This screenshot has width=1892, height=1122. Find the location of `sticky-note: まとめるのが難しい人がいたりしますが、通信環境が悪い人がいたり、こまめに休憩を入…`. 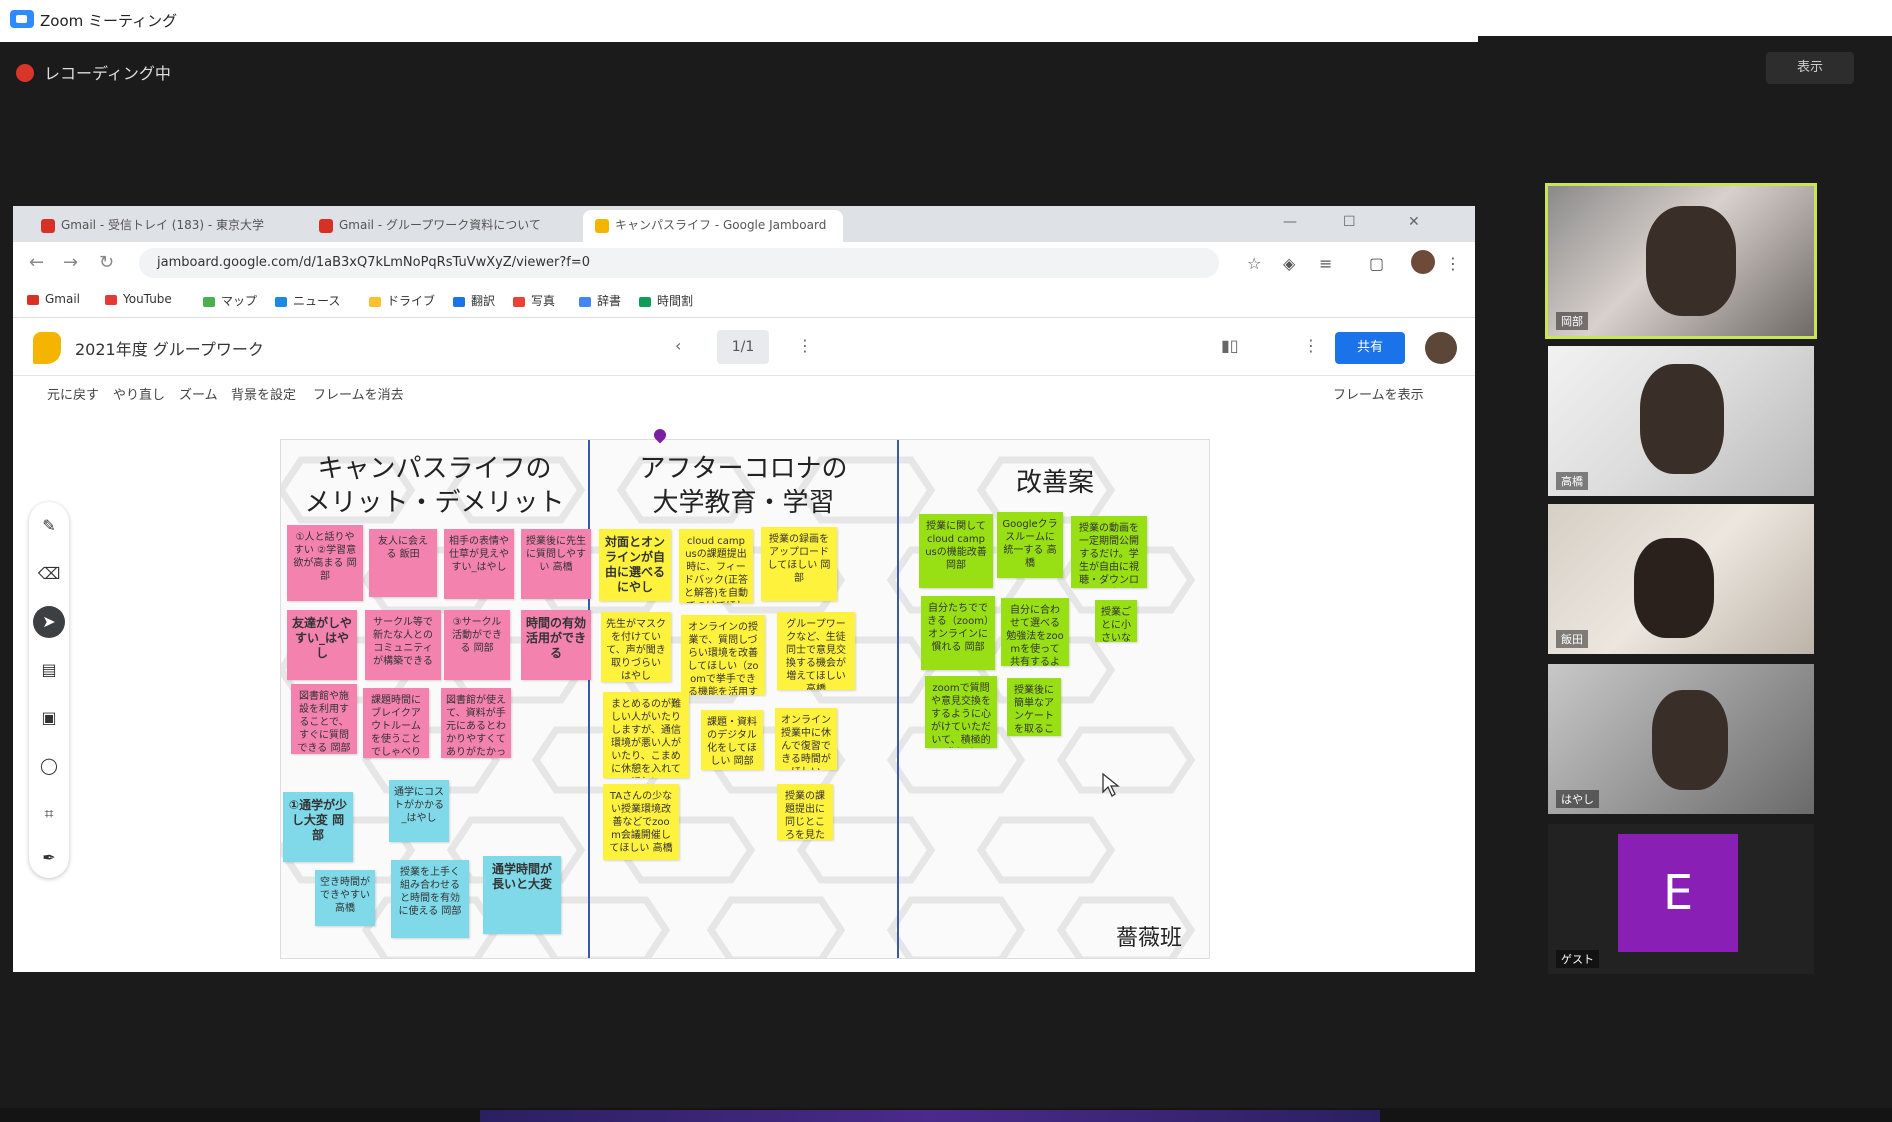

sticky-note: まとめるのが難しい人がいたりしますが、通信環境が悪い人がいたり、こまめに休憩を入… is located at coordinates (646, 735).